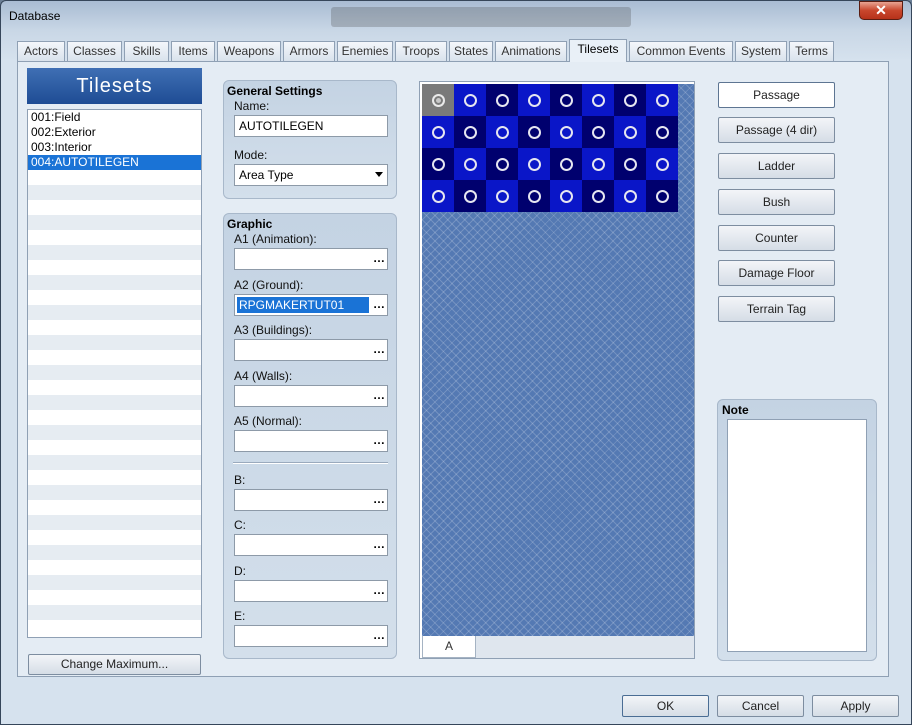 This screenshot has height=725, width=912. I want to click on passage-mode-button: Counter, so click(776, 238).